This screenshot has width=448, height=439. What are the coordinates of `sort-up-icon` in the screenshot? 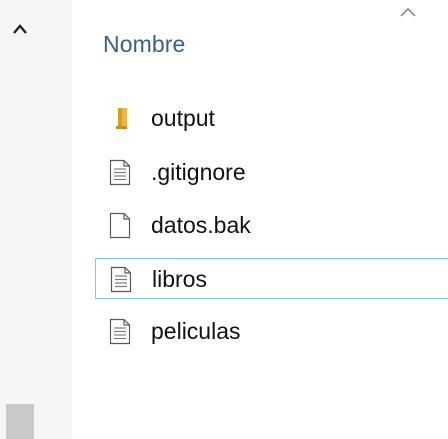 It's located at (408, 12).